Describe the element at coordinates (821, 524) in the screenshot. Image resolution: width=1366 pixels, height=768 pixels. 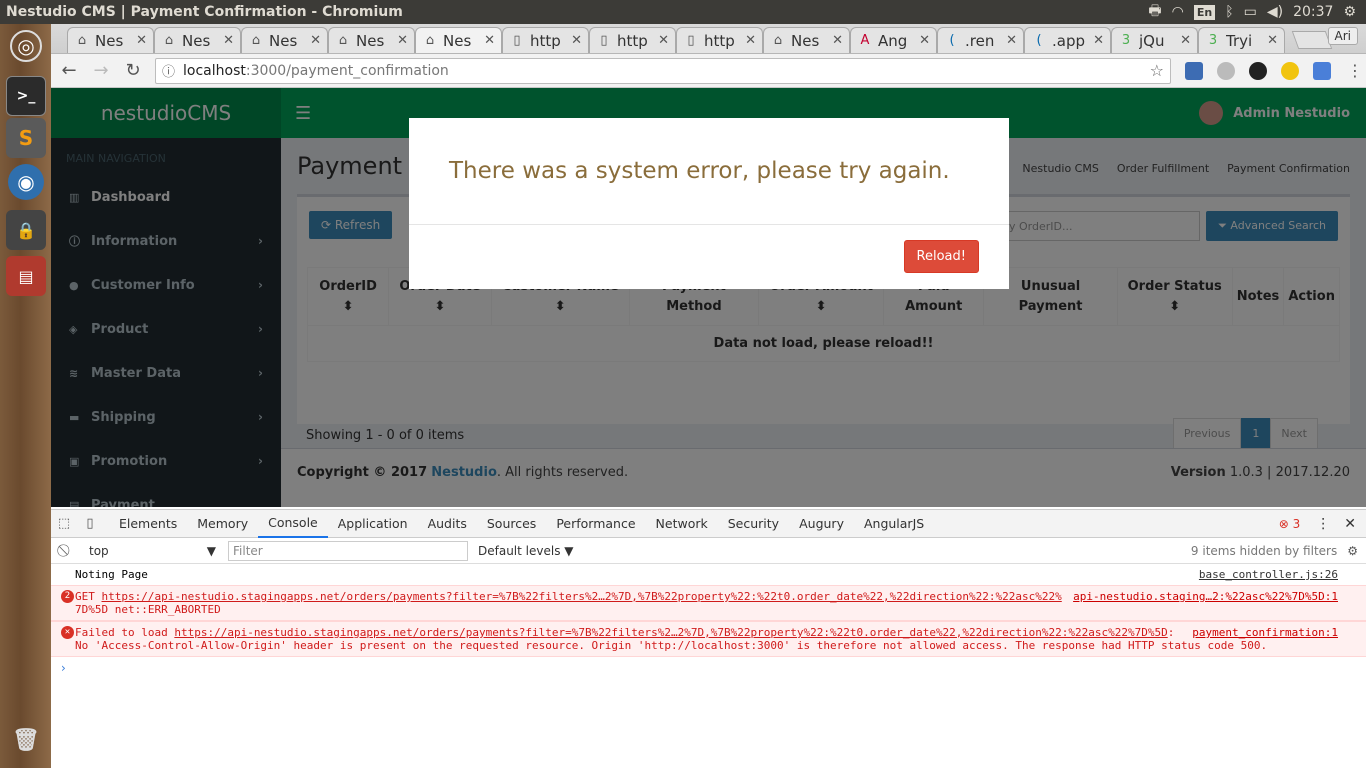
I see `devtools-tab-augury: Augury` at that location.